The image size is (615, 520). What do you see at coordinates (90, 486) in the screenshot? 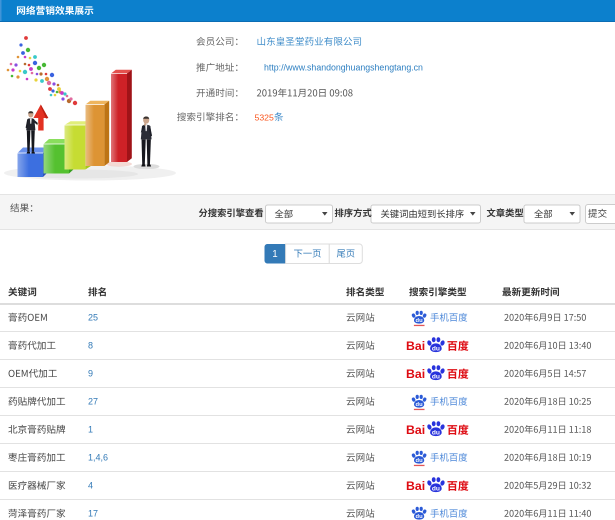
I see `svg-text: 4` at bounding box center [90, 486].